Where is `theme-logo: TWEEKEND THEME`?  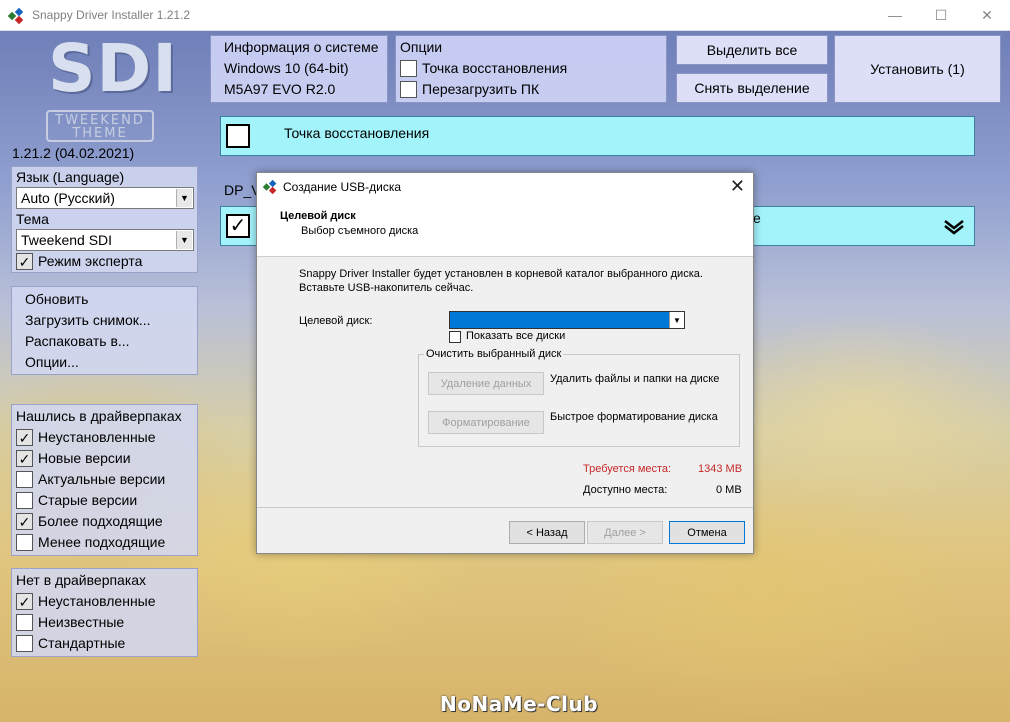
theme-logo: TWEEKEND THEME is located at coordinates (100, 126).